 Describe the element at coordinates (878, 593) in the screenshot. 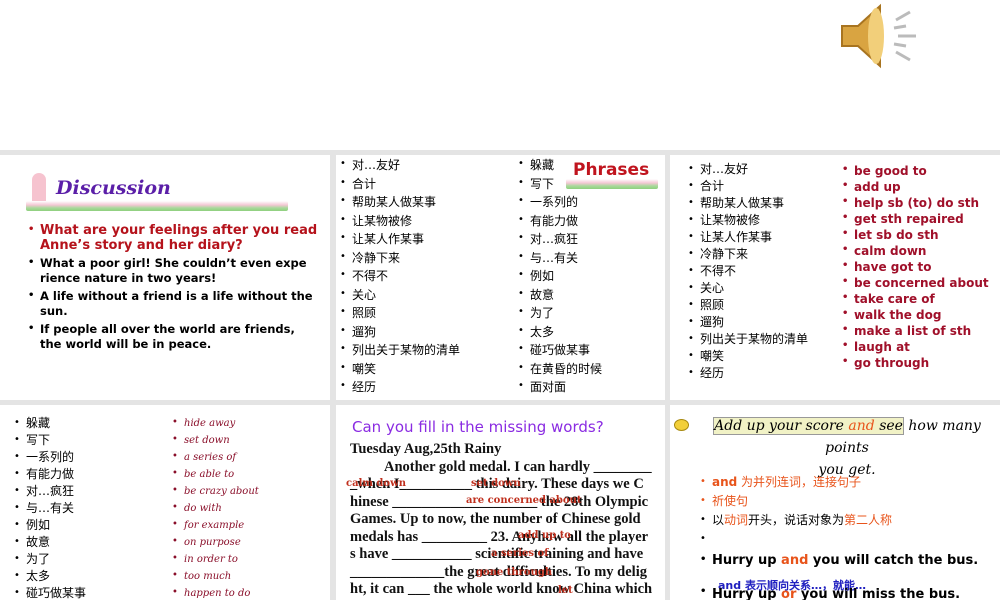

I see `sentence-text: you will miss the bus.` at that location.